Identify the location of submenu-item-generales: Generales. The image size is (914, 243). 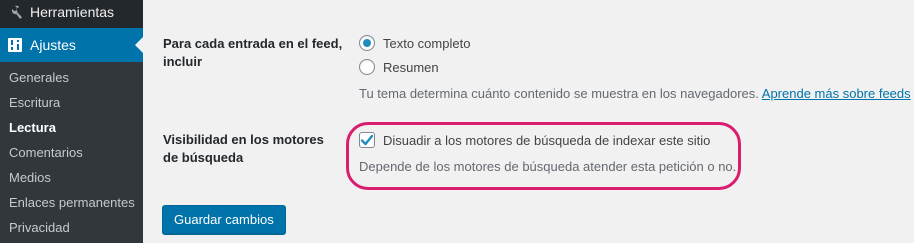
(71, 77).